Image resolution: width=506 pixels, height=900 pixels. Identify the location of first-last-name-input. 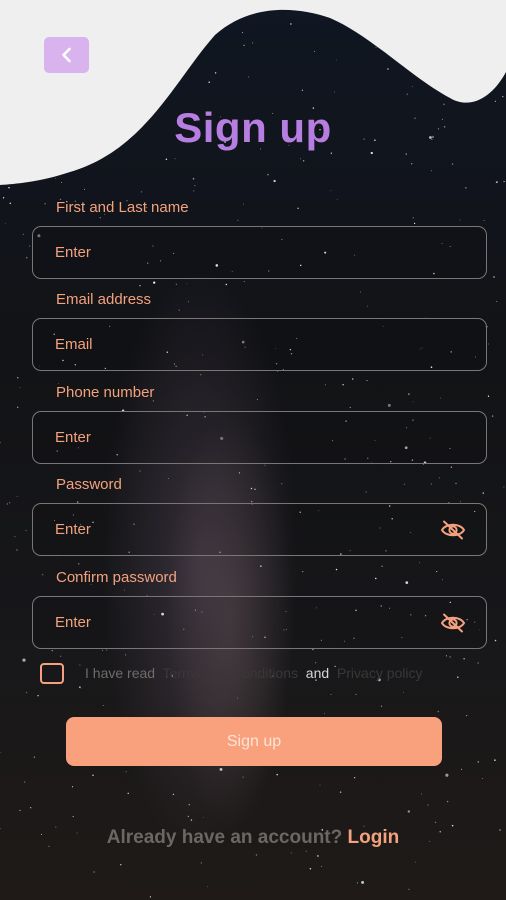
(245, 252).